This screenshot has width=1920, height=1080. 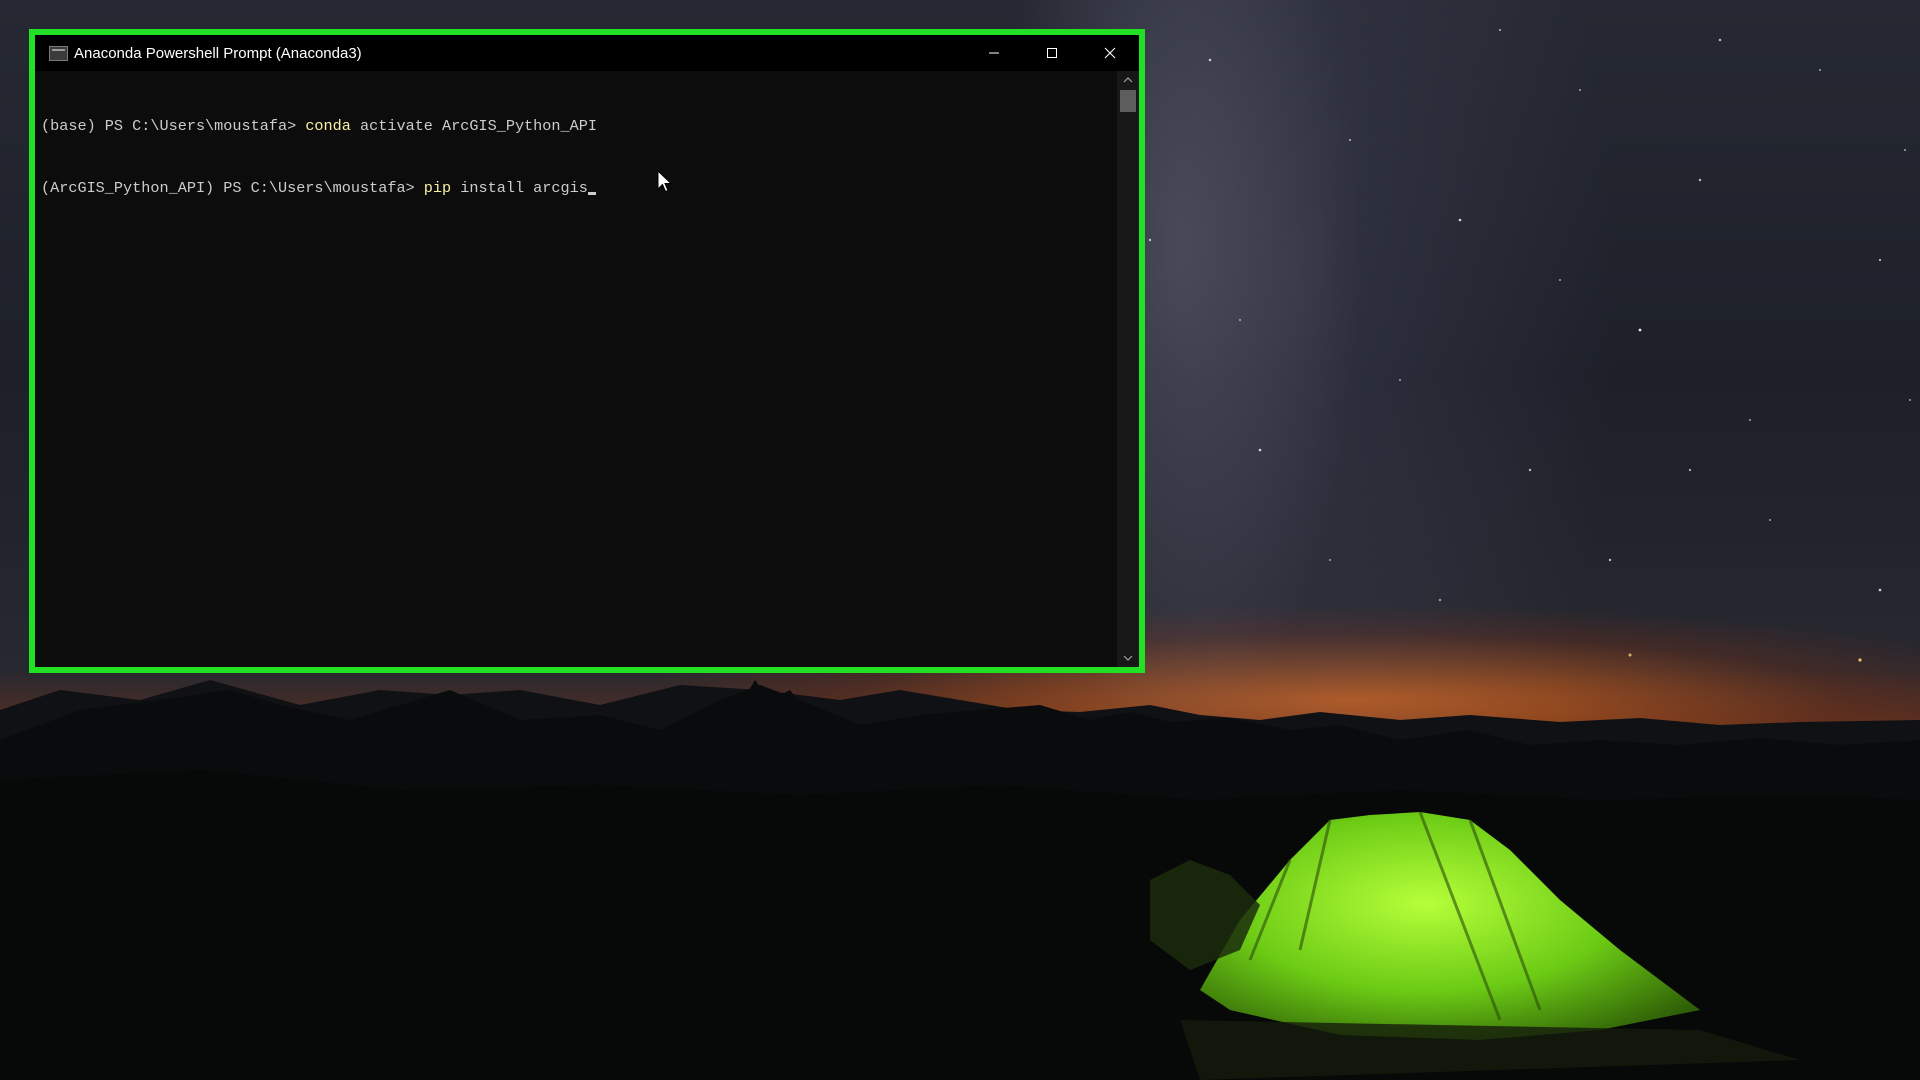 I want to click on close-icon, so click(x=1110, y=53).